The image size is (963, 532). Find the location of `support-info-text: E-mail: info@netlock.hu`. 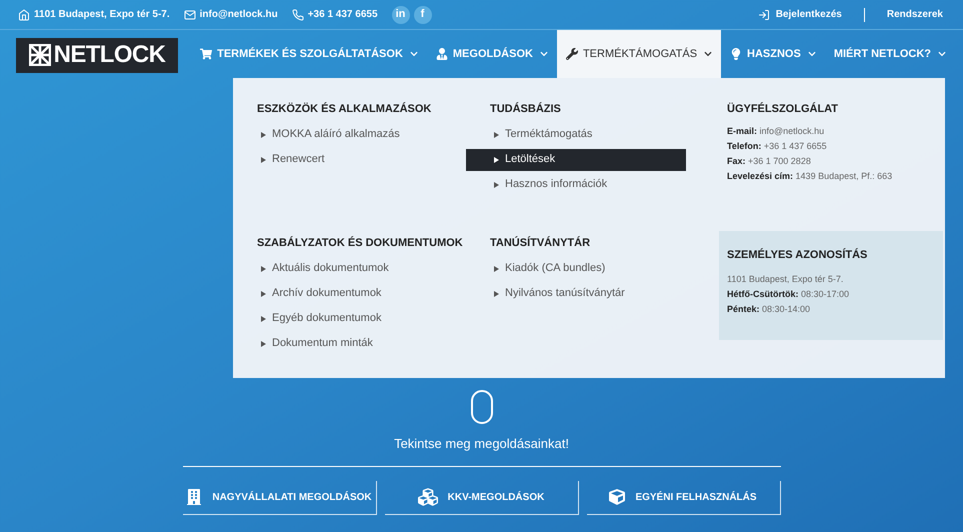

support-info-text: E-mail: info@netlock.hu is located at coordinates (776, 131).